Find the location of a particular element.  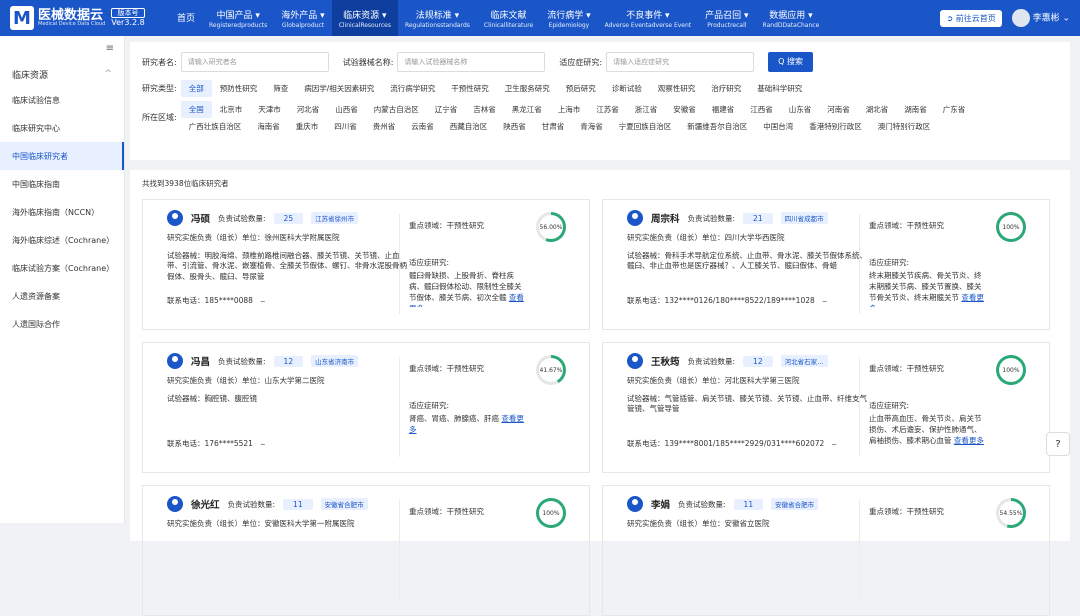

focus-area: 重点领域：干预性研究 is located at coordinates (446, 511).